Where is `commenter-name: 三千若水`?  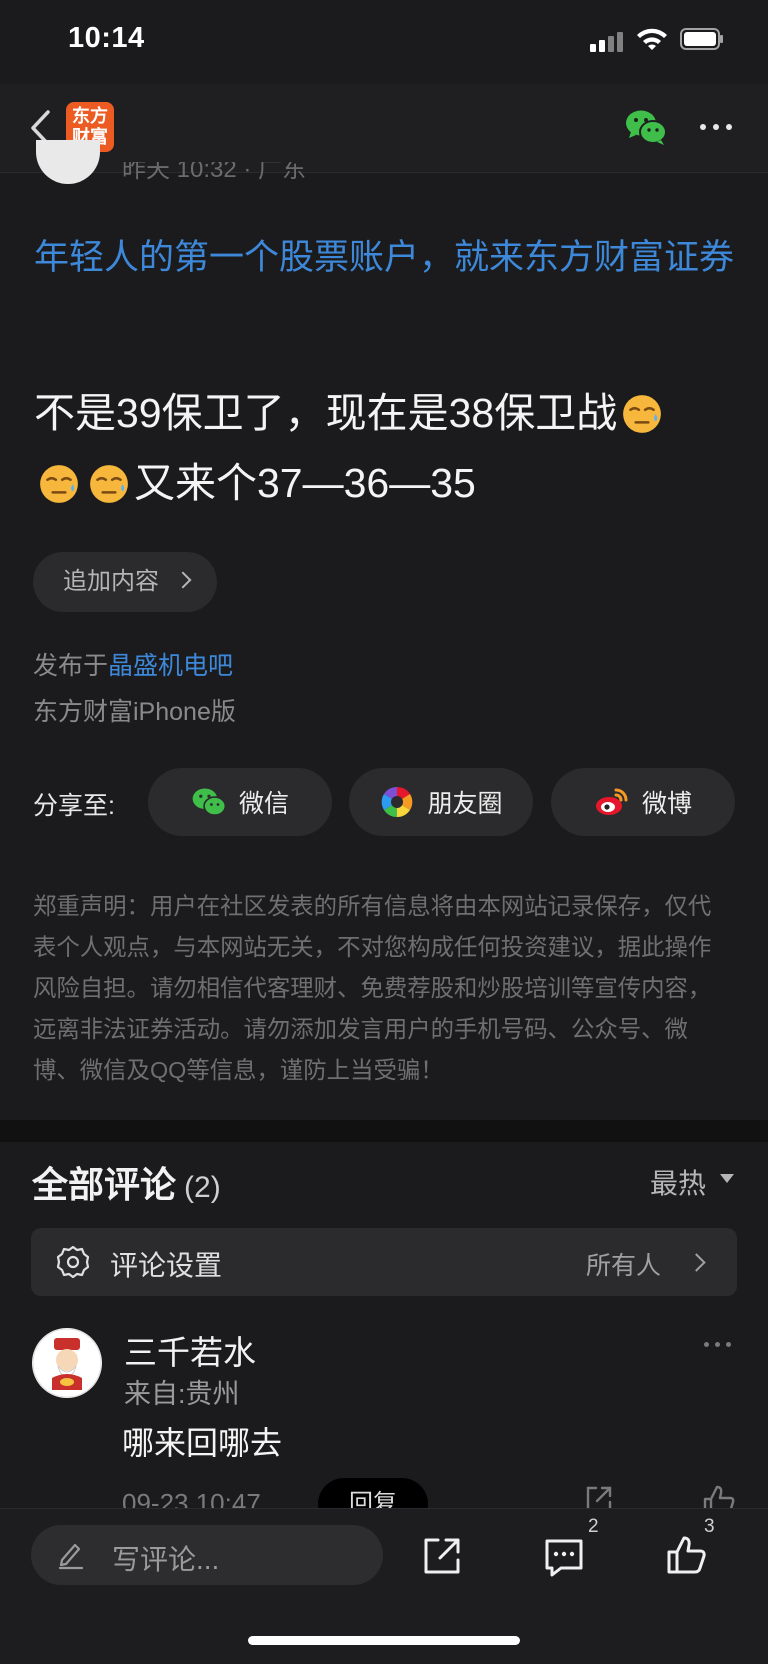
commenter-name: 三千若水 is located at coordinates (190, 1350).